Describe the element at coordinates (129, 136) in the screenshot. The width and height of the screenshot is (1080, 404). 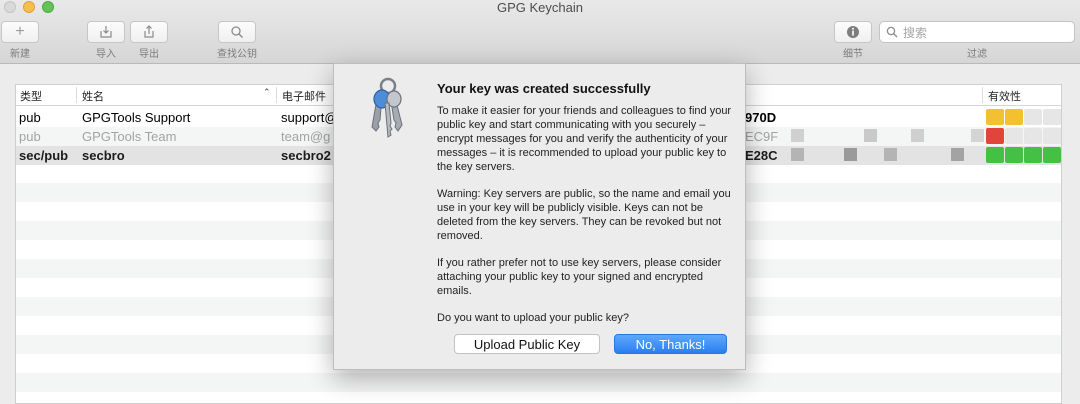
I see `key-name: GPGTools Team` at that location.